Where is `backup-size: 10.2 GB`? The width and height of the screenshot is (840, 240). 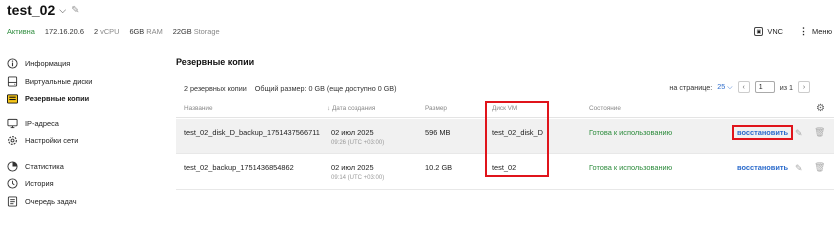
backup-size: 10.2 GB is located at coordinates (439, 167).